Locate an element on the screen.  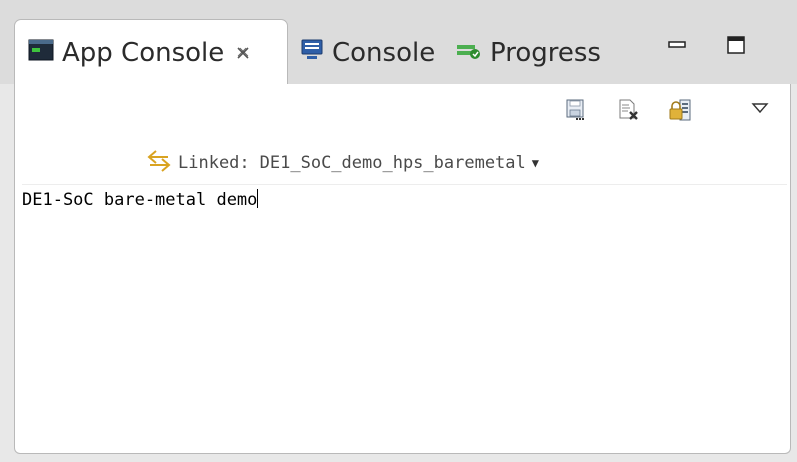
tab-console-label: Console is located at coordinates (384, 53).